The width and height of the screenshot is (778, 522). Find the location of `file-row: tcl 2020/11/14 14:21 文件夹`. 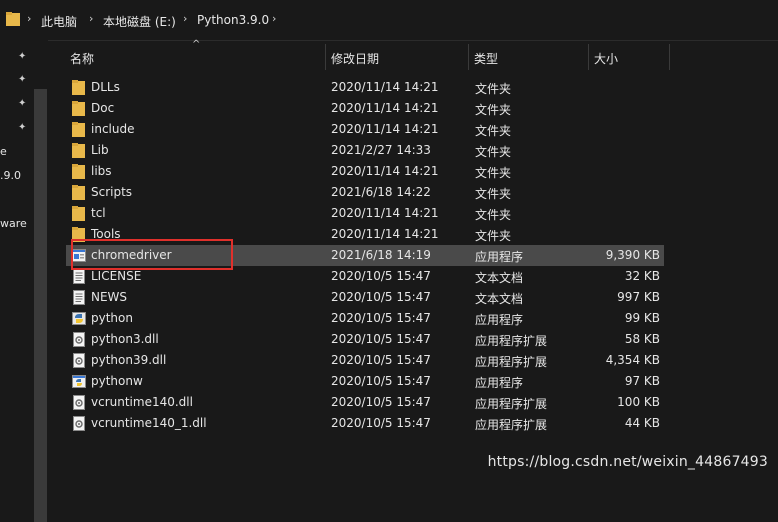

file-row: tcl 2020/11/14 14:21 文件夹 is located at coordinates (365, 213).